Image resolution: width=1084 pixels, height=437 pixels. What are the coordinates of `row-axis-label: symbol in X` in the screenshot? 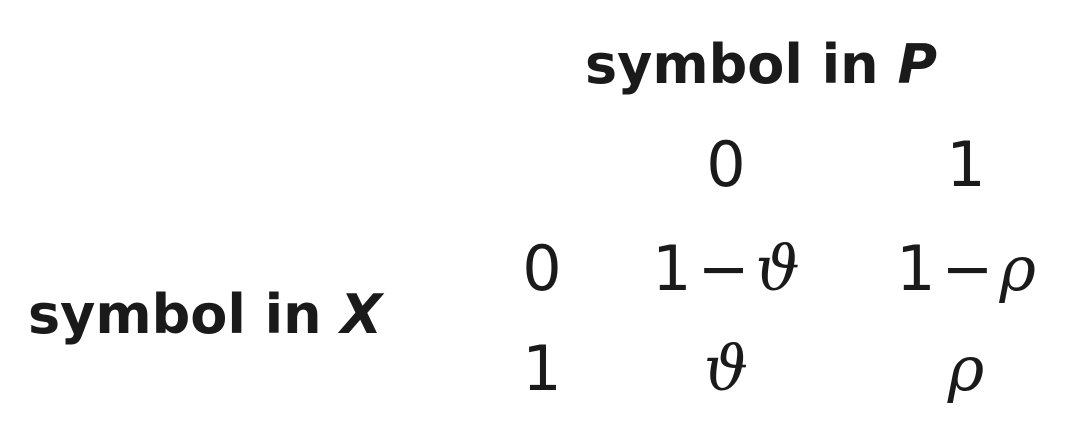 It's located at (205, 315).